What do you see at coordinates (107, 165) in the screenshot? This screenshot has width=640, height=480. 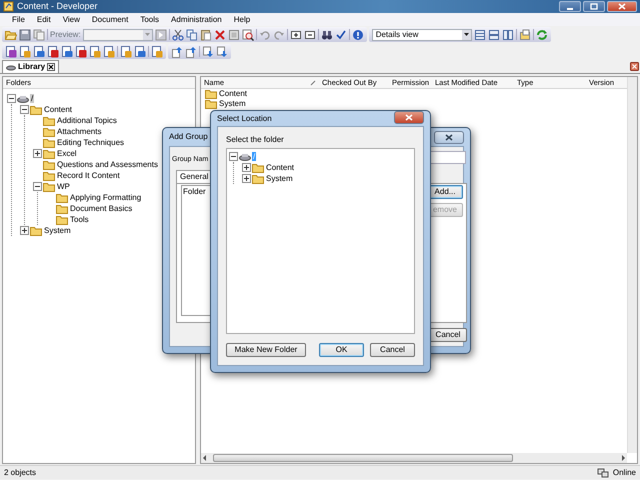 I see `tree-item: Questions and Assessments` at bounding box center [107, 165].